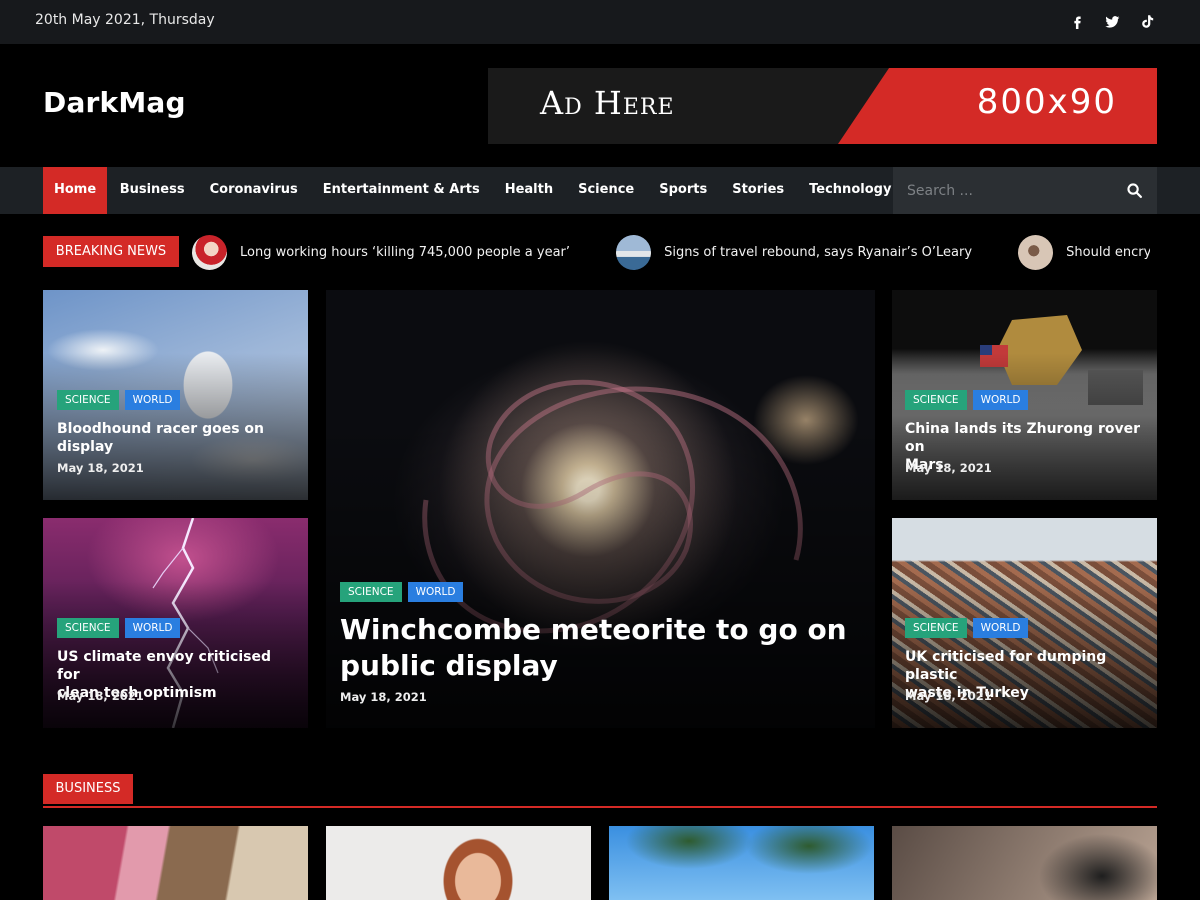 The width and height of the screenshot is (1200, 900). I want to click on nav-item-coronavirus: Coronavirus, so click(253, 190).